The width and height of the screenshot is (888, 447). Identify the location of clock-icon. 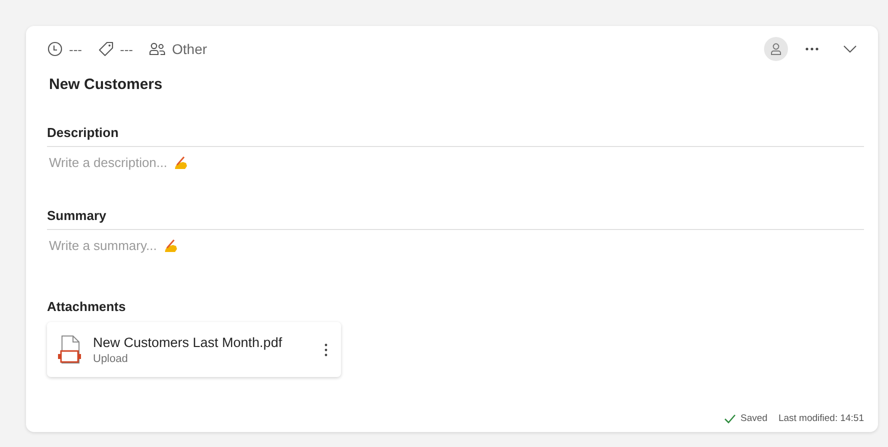
(55, 49).